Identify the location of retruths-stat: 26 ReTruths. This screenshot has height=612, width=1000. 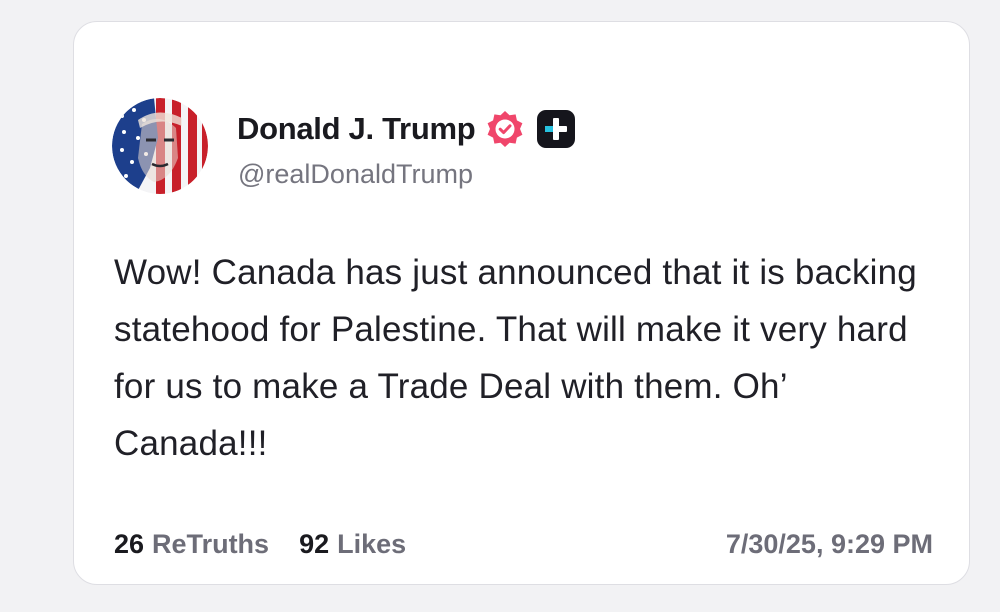
(191, 544).